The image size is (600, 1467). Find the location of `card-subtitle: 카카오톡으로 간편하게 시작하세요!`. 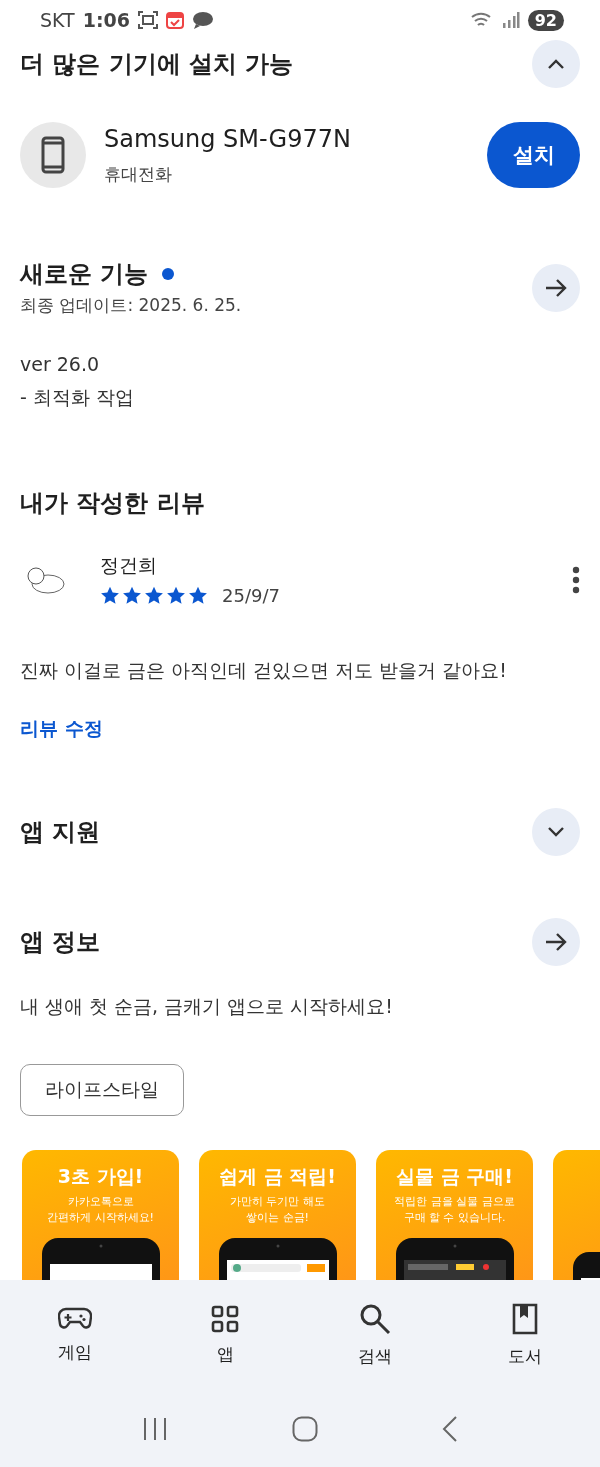

card-subtitle: 카카오톡으로 간편하게 시작하세요! is located at coordinates (100, 1210).